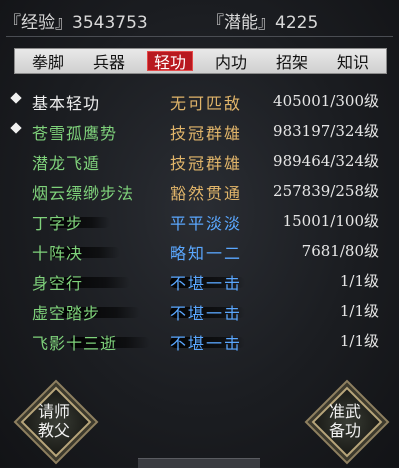  Describe the element at coordinates (326, 161) in the screenshot. I see `skill-level: 989464/324级` at that location.